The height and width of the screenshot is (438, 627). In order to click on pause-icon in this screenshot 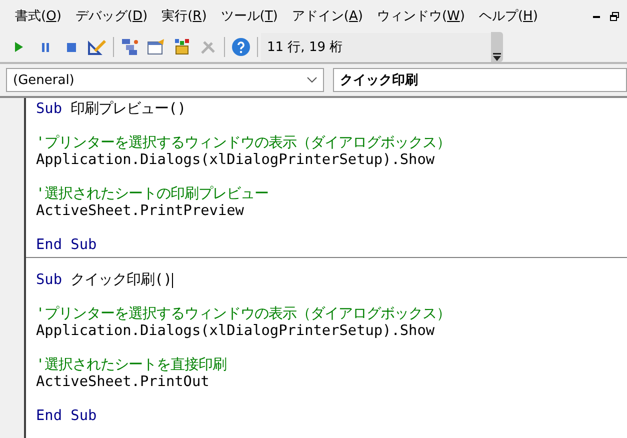, I will do `click(45, 47)`.